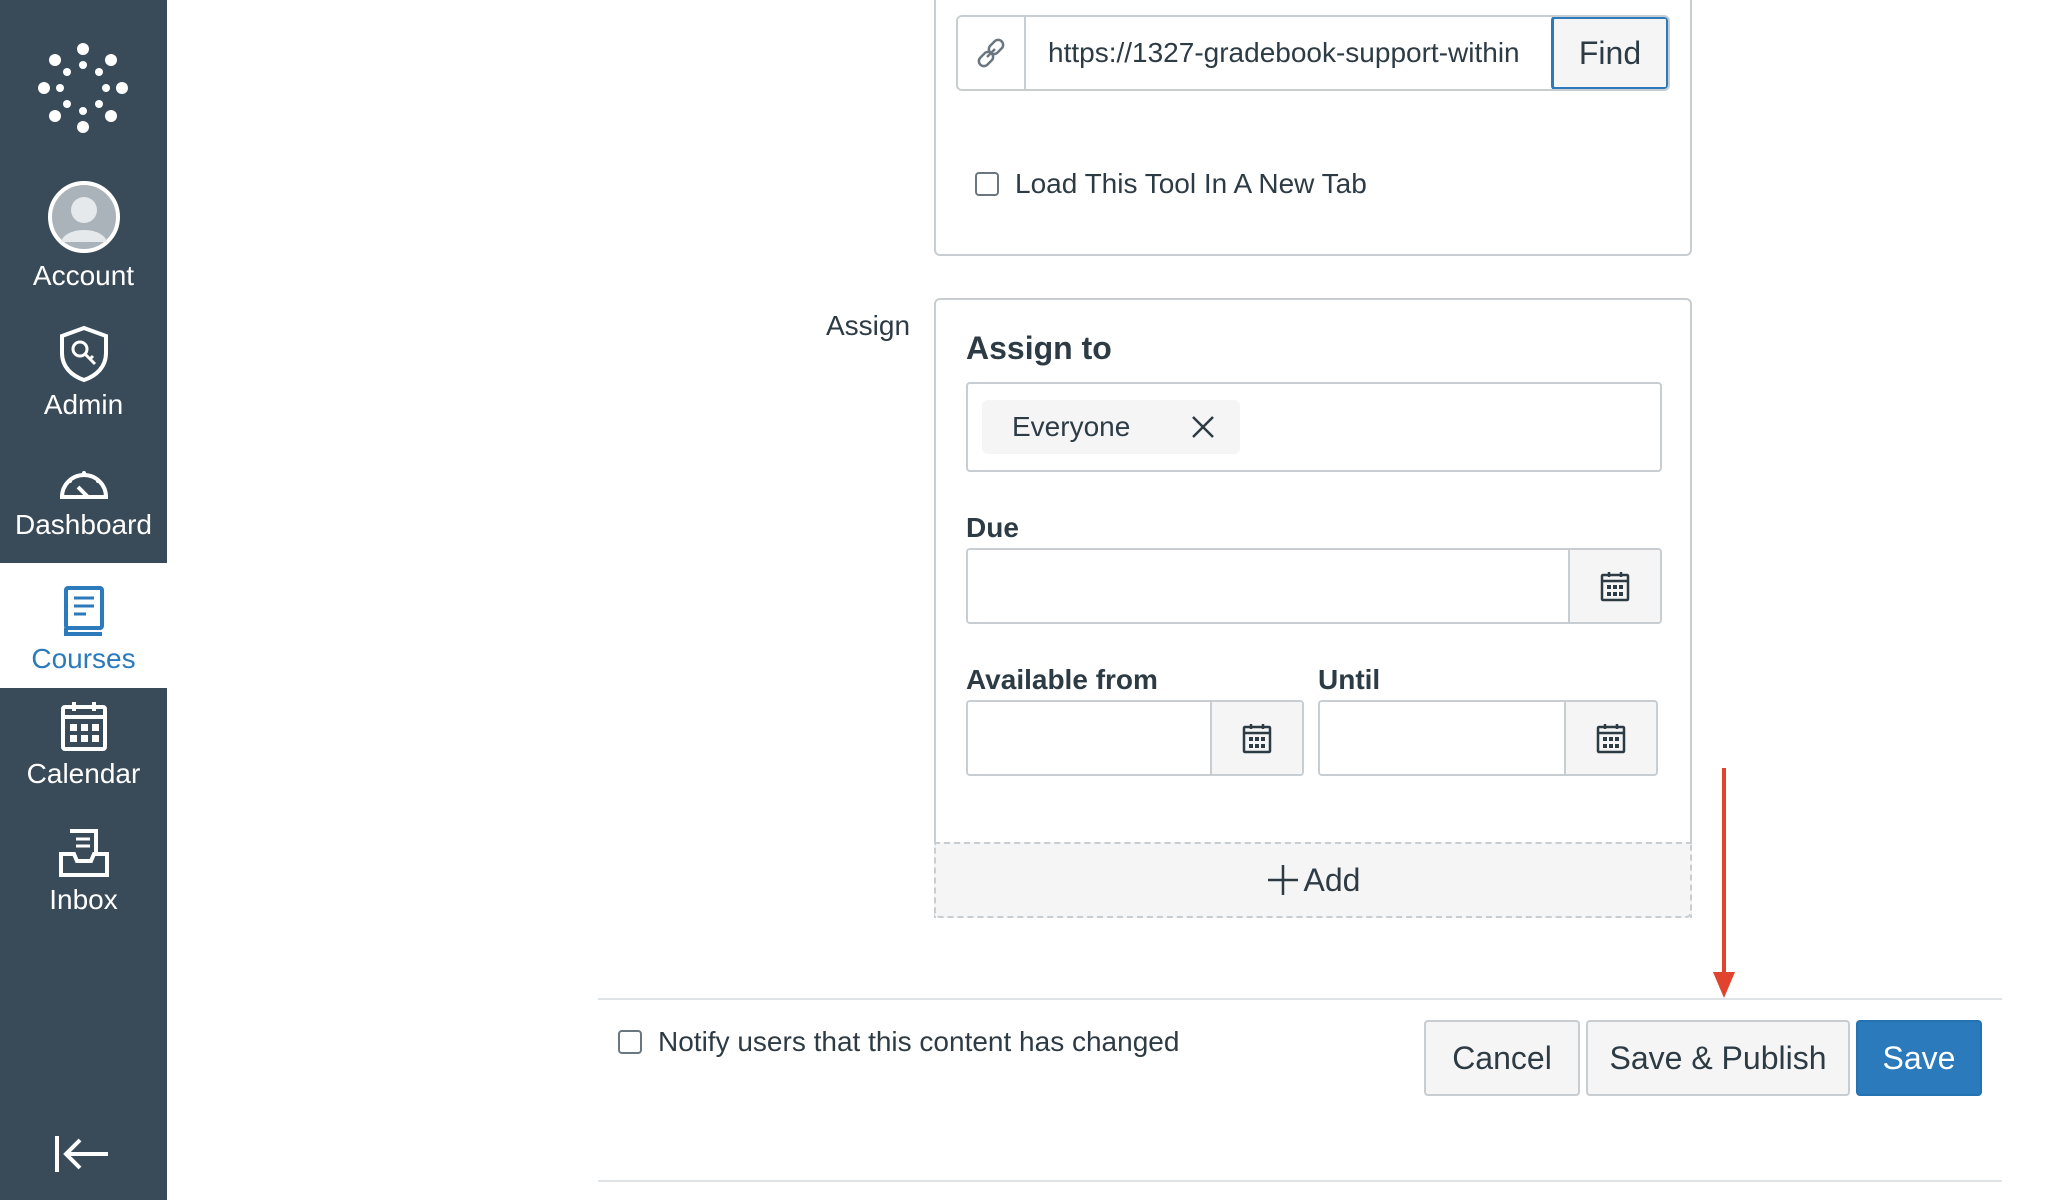  Describe the element at coordinates (1062, 679) in the screenshot. I see `available-from-label: Available from` at that location.